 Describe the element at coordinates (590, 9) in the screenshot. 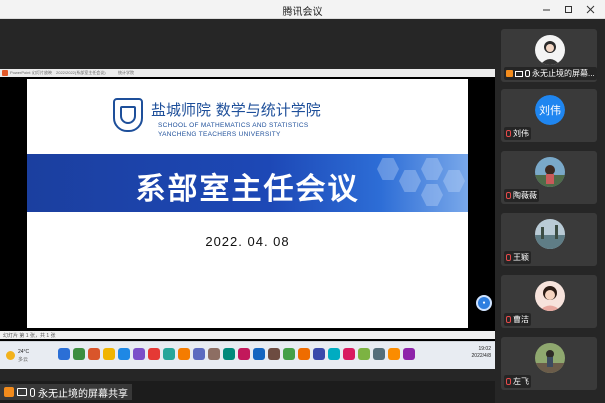

I see `close-icon` at that location.